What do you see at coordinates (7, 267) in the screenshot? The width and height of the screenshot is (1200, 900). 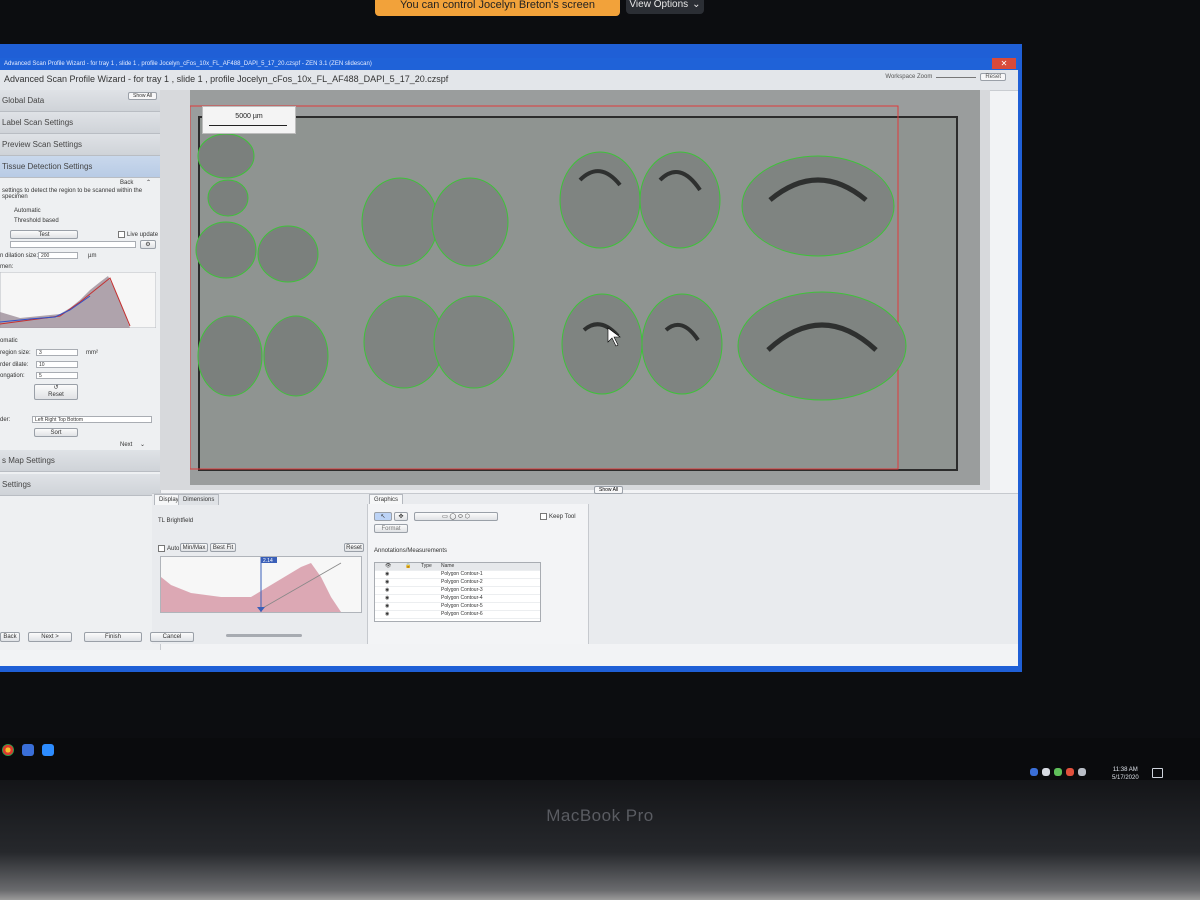 I see `histogram-label: men:` at bounding box center [7, 267].